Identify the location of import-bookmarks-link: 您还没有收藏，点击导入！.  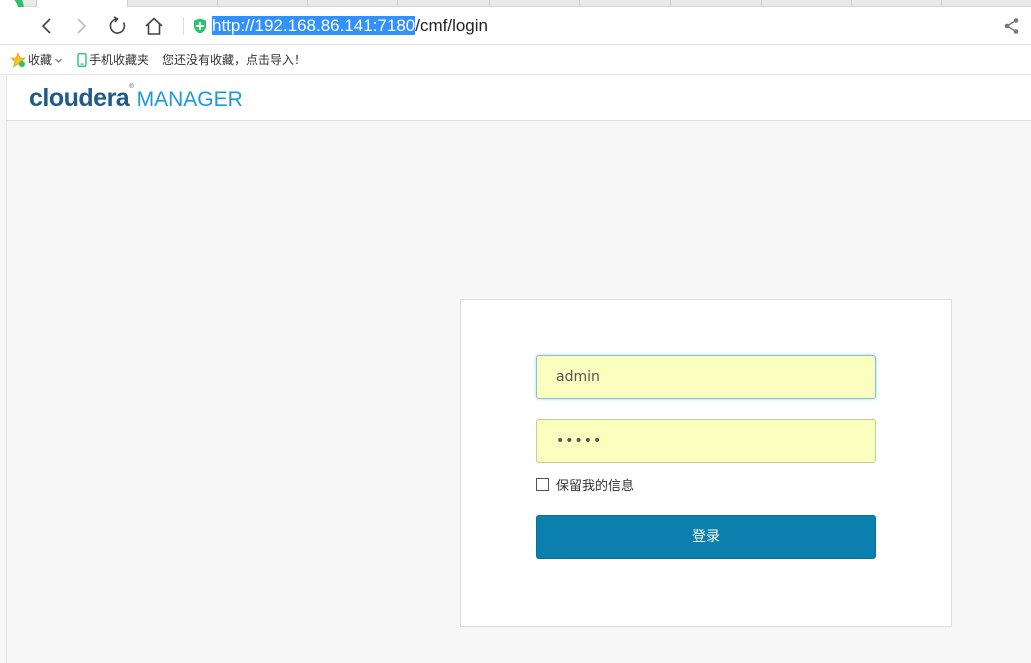
(234, 60).